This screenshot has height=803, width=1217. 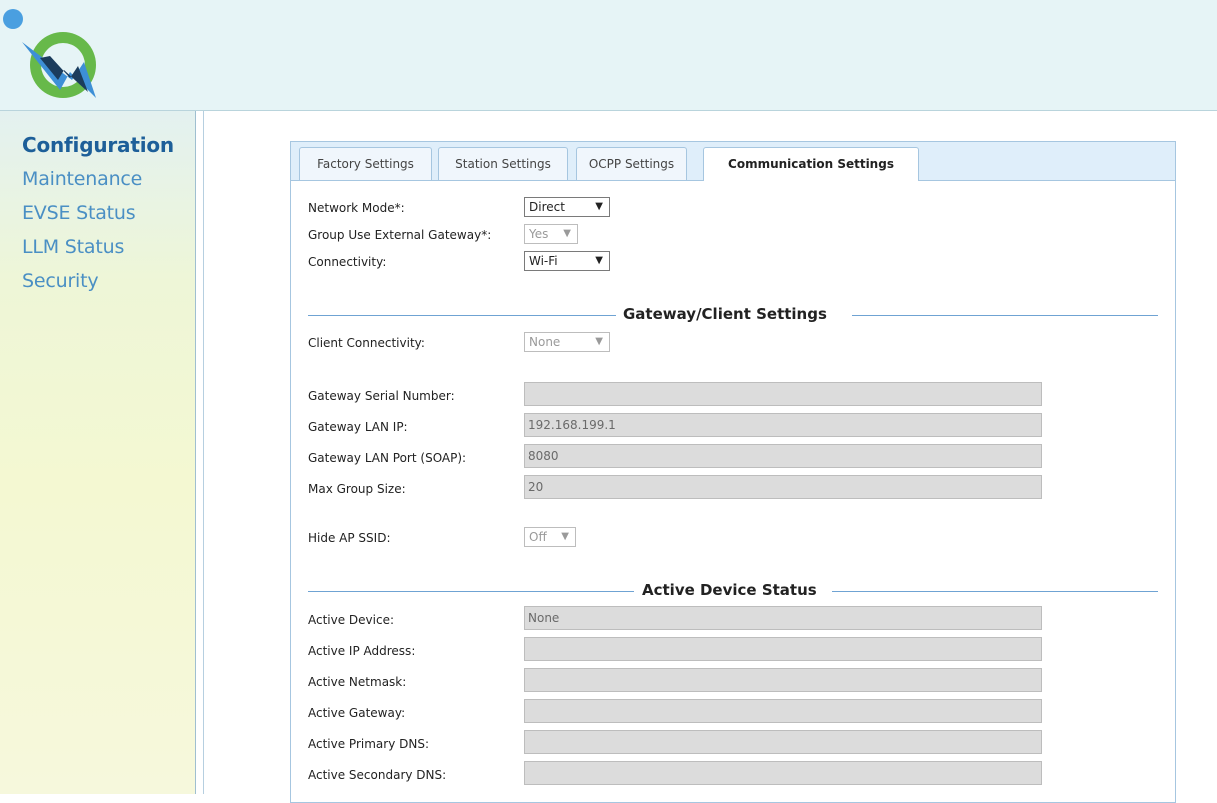 What do you see at coordinates (608, 55) in the screenshot?
I see `app-header` at bounding box center [608, 55].